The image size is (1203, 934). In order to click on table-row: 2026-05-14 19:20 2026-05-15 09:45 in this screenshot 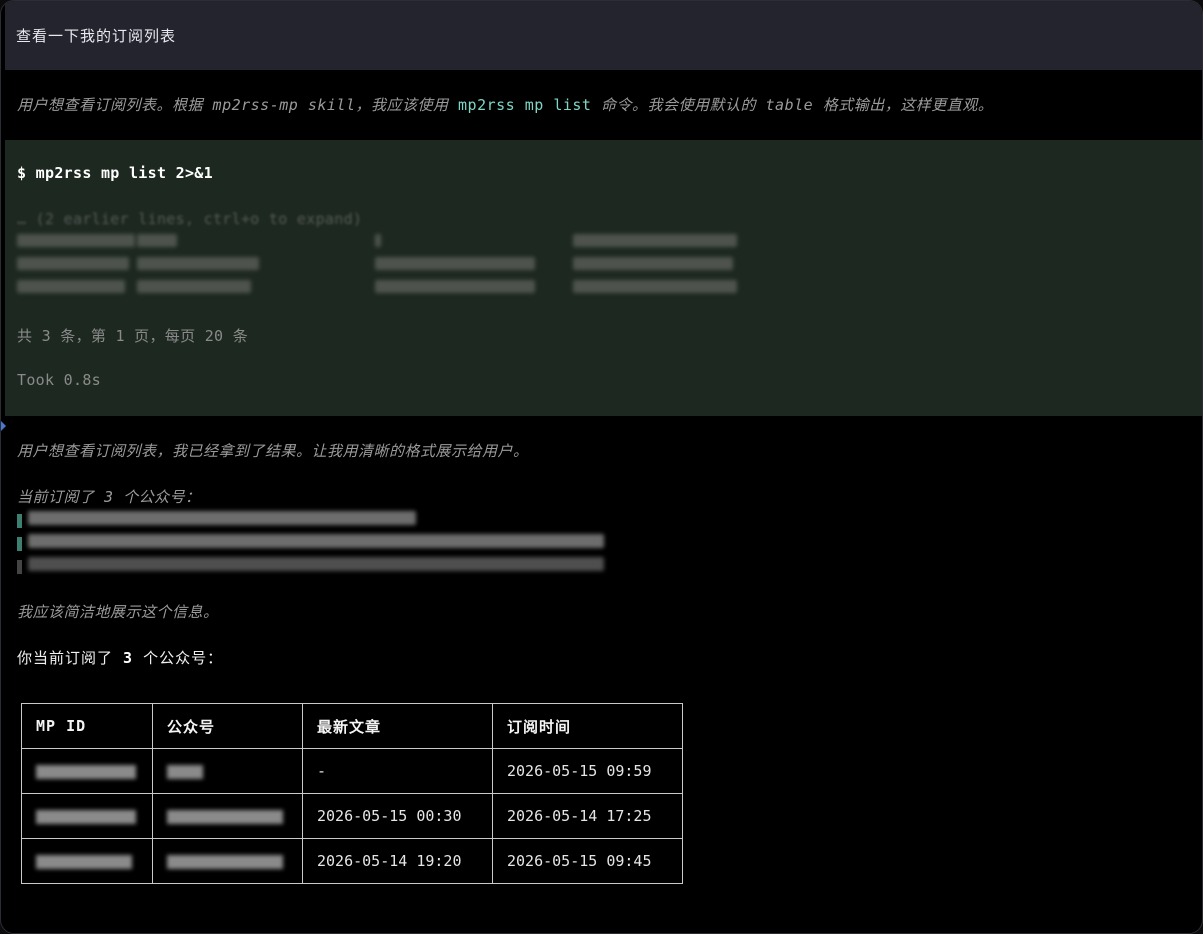, I will do `click(352, 861)`.